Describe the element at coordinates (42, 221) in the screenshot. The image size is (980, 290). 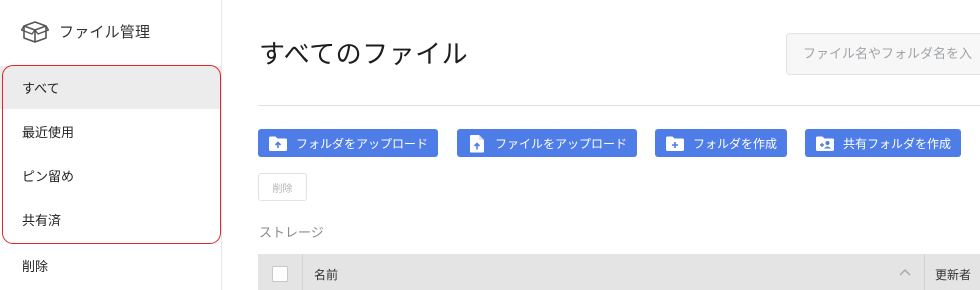
I see `sidebar-item-label: 共有済` at that location.